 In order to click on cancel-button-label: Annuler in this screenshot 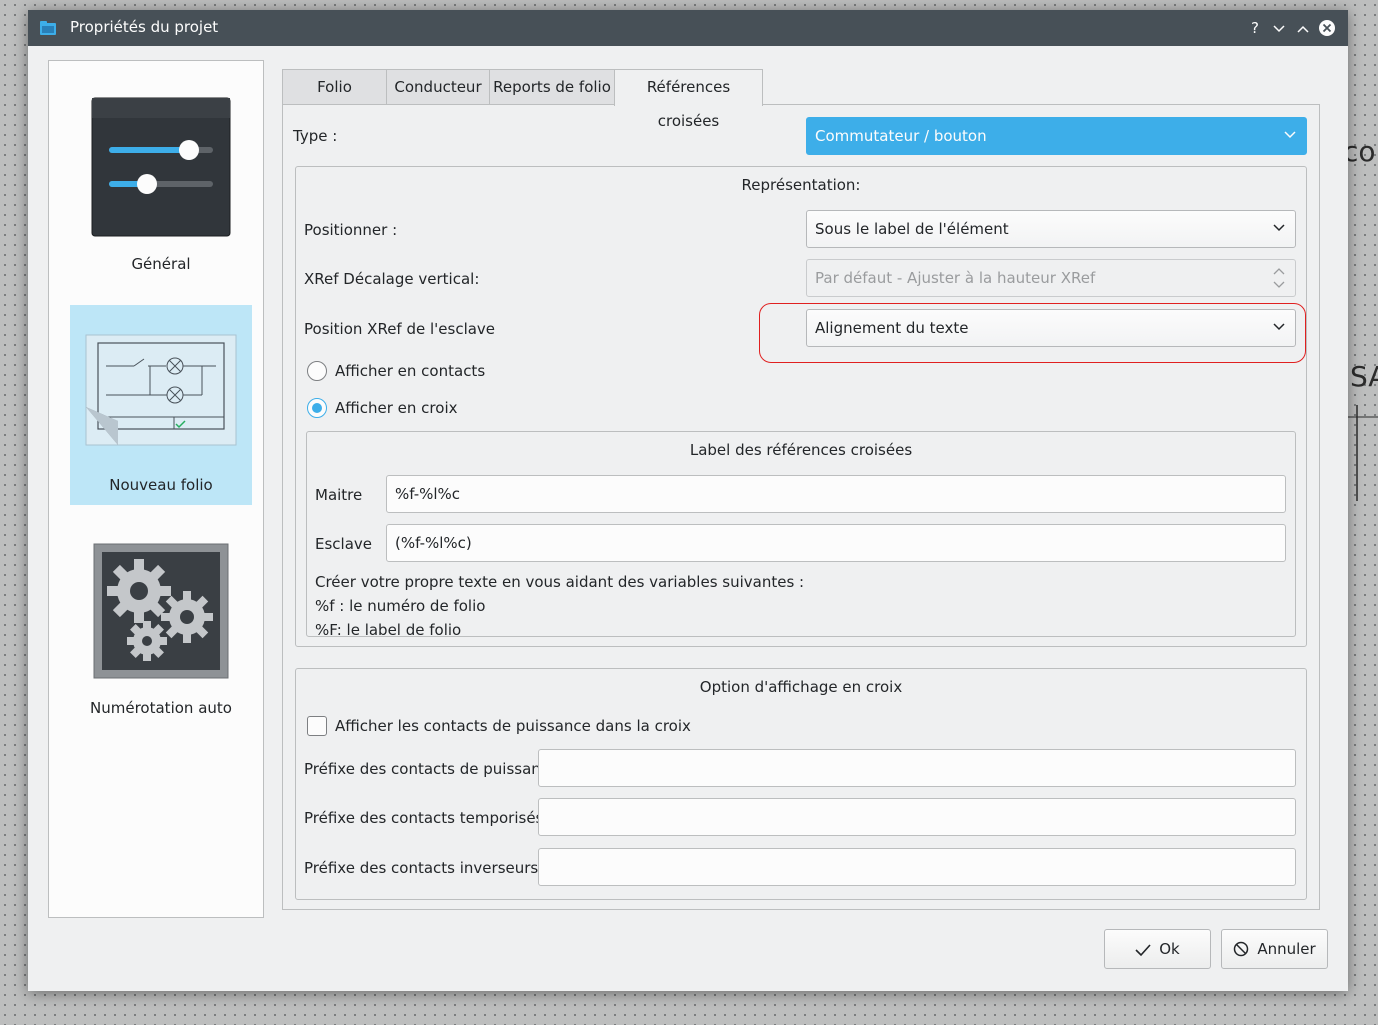, I will do `click(1286, 949)`.